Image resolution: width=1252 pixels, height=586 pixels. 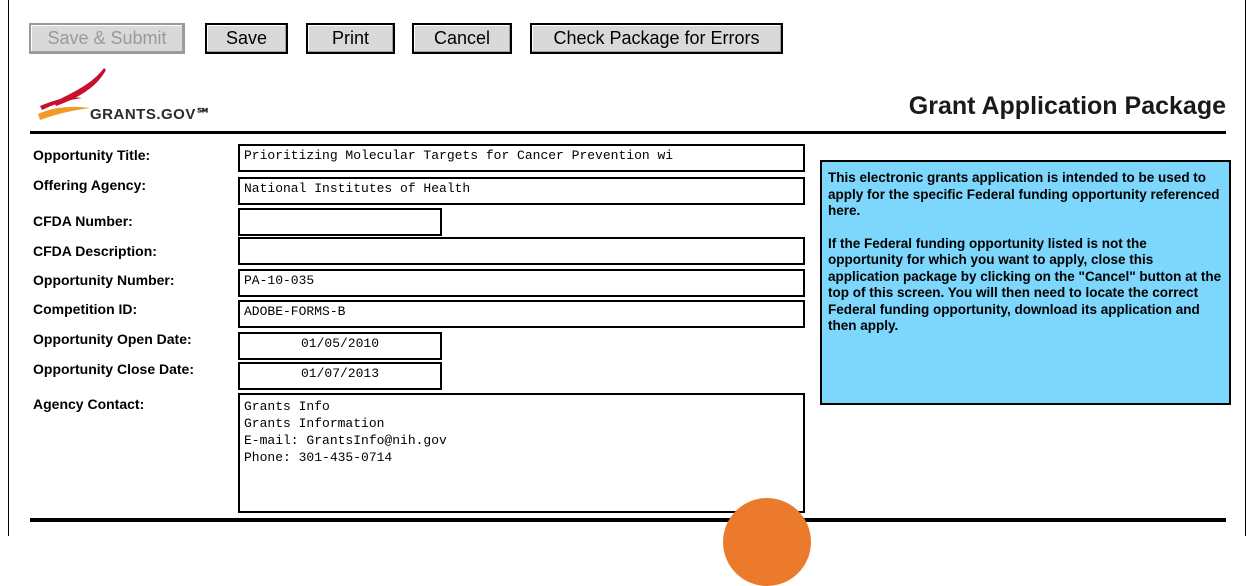 What do you see at coordinates (340, 222) in the screenshot?
I see `cfda-number-field` at bounding box center [340, 222].